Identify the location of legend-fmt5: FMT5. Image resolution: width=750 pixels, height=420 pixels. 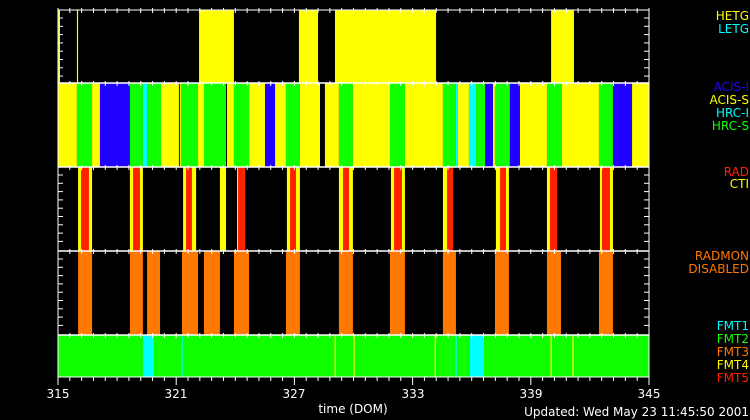
(732, 378).